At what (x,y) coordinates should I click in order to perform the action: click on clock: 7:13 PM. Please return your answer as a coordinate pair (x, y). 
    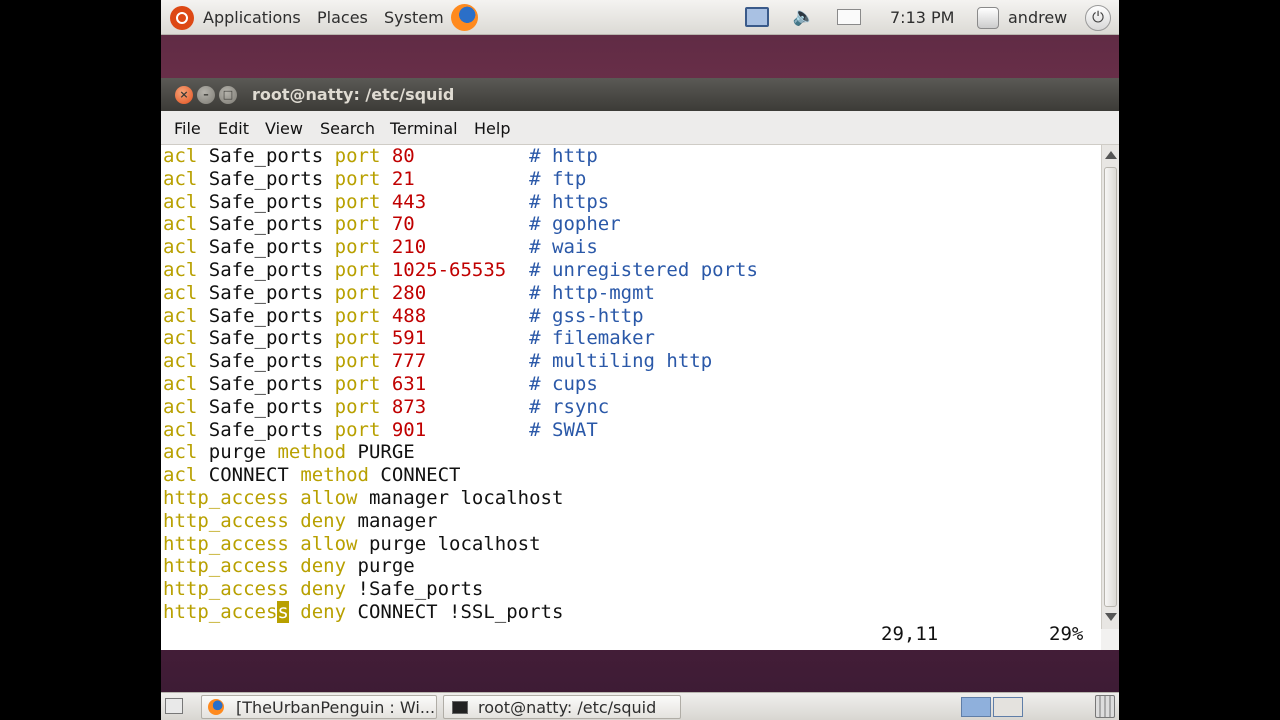
    Looking at the image, I should click on (922, 18).